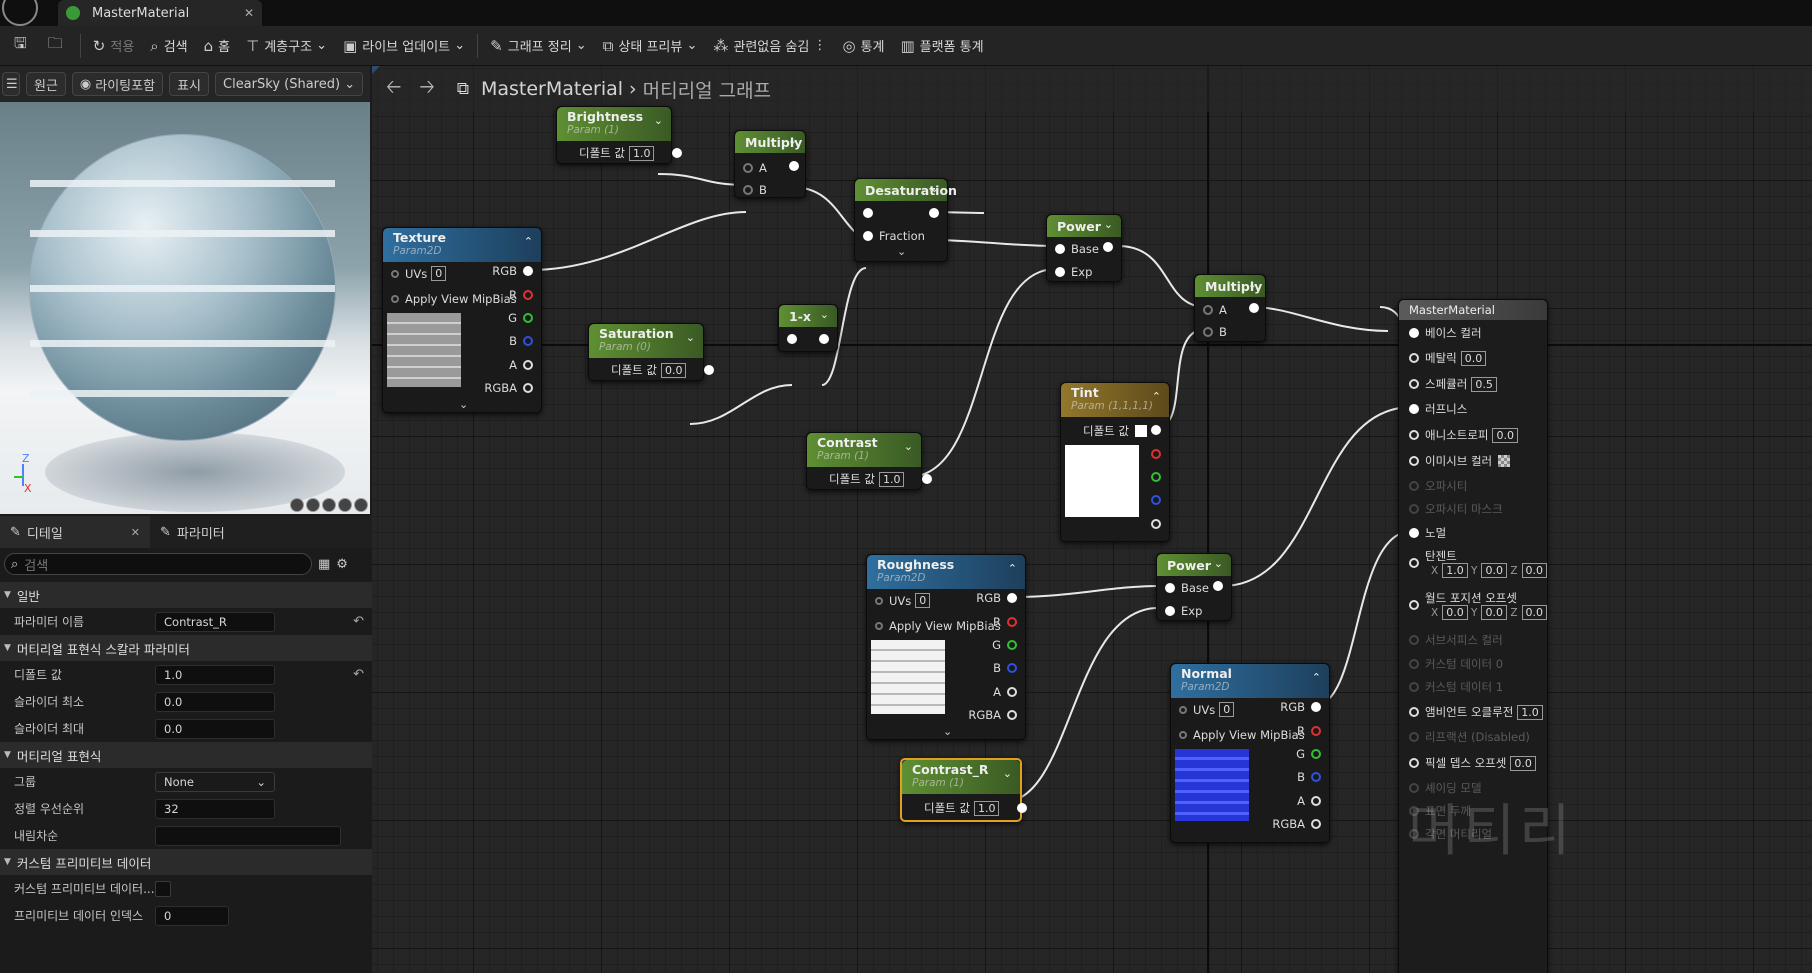  What do you see at coordinates (1448, 358) in the screenshot?
I see `pin-metallic: 메탈릭 0.0` at bounding box center [1448, 358].